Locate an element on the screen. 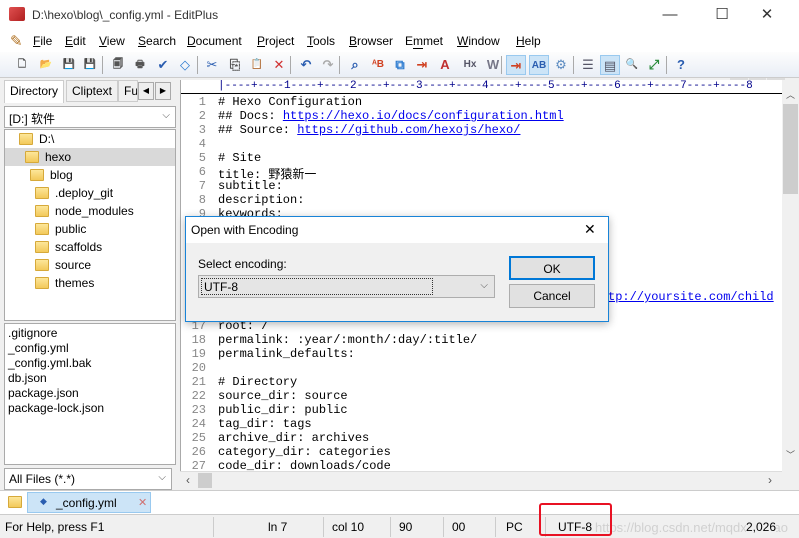 This screenshot has width=799, height=538. tree-item: .deploy_git is located at coordinates (90, 193).